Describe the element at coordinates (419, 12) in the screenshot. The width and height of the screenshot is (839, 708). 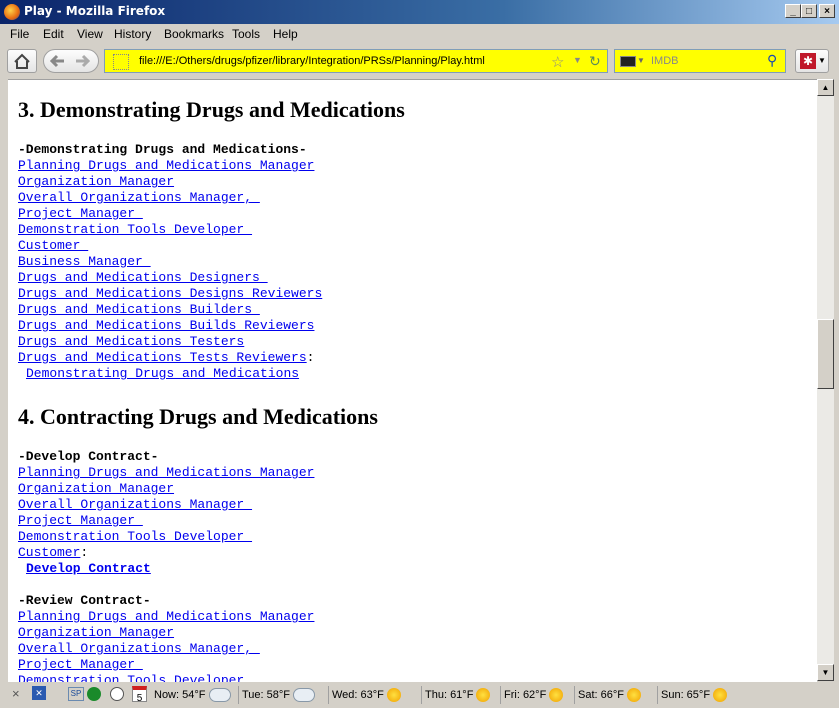
I see `title-bar: Play - Mozilla Firefox _ □ ×` at that location.